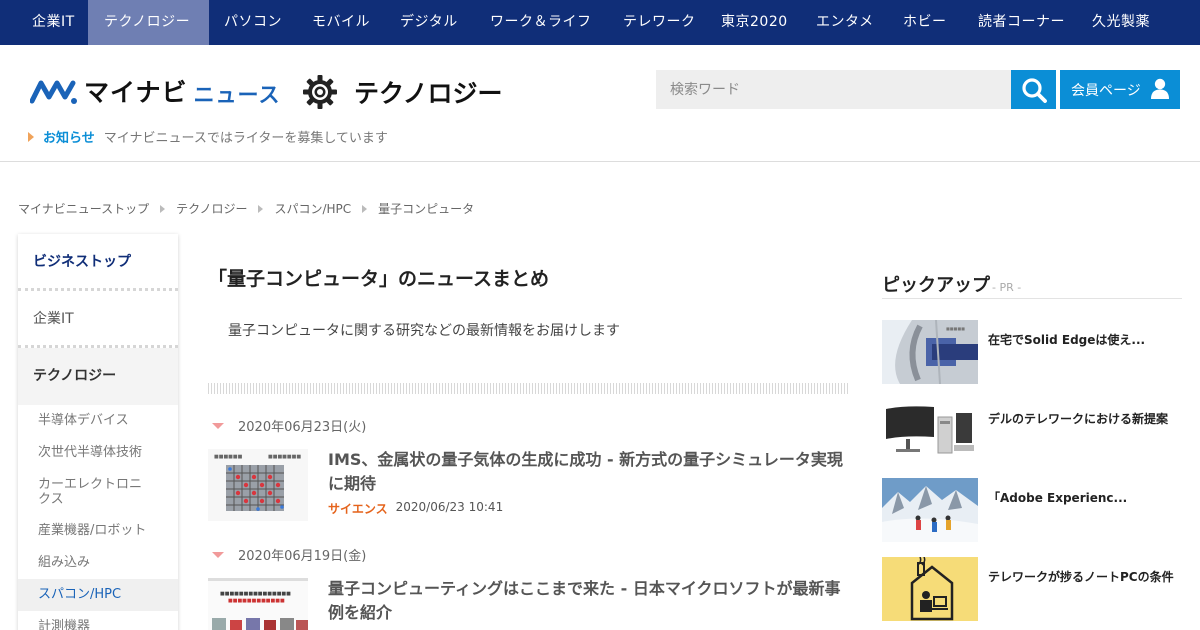 This screenshot has height=630, width=1200. Describe the element at coordinates (302, 427) in the screenshot. I see `date-label: 2020年06月23日(火)` at that location.